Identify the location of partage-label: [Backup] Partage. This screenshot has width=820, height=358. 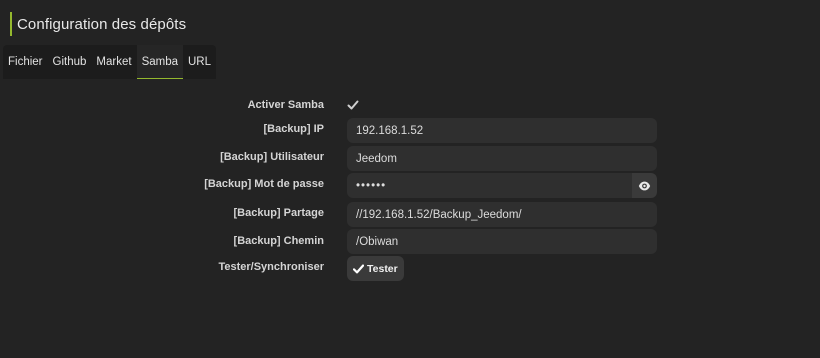
(278, 213).